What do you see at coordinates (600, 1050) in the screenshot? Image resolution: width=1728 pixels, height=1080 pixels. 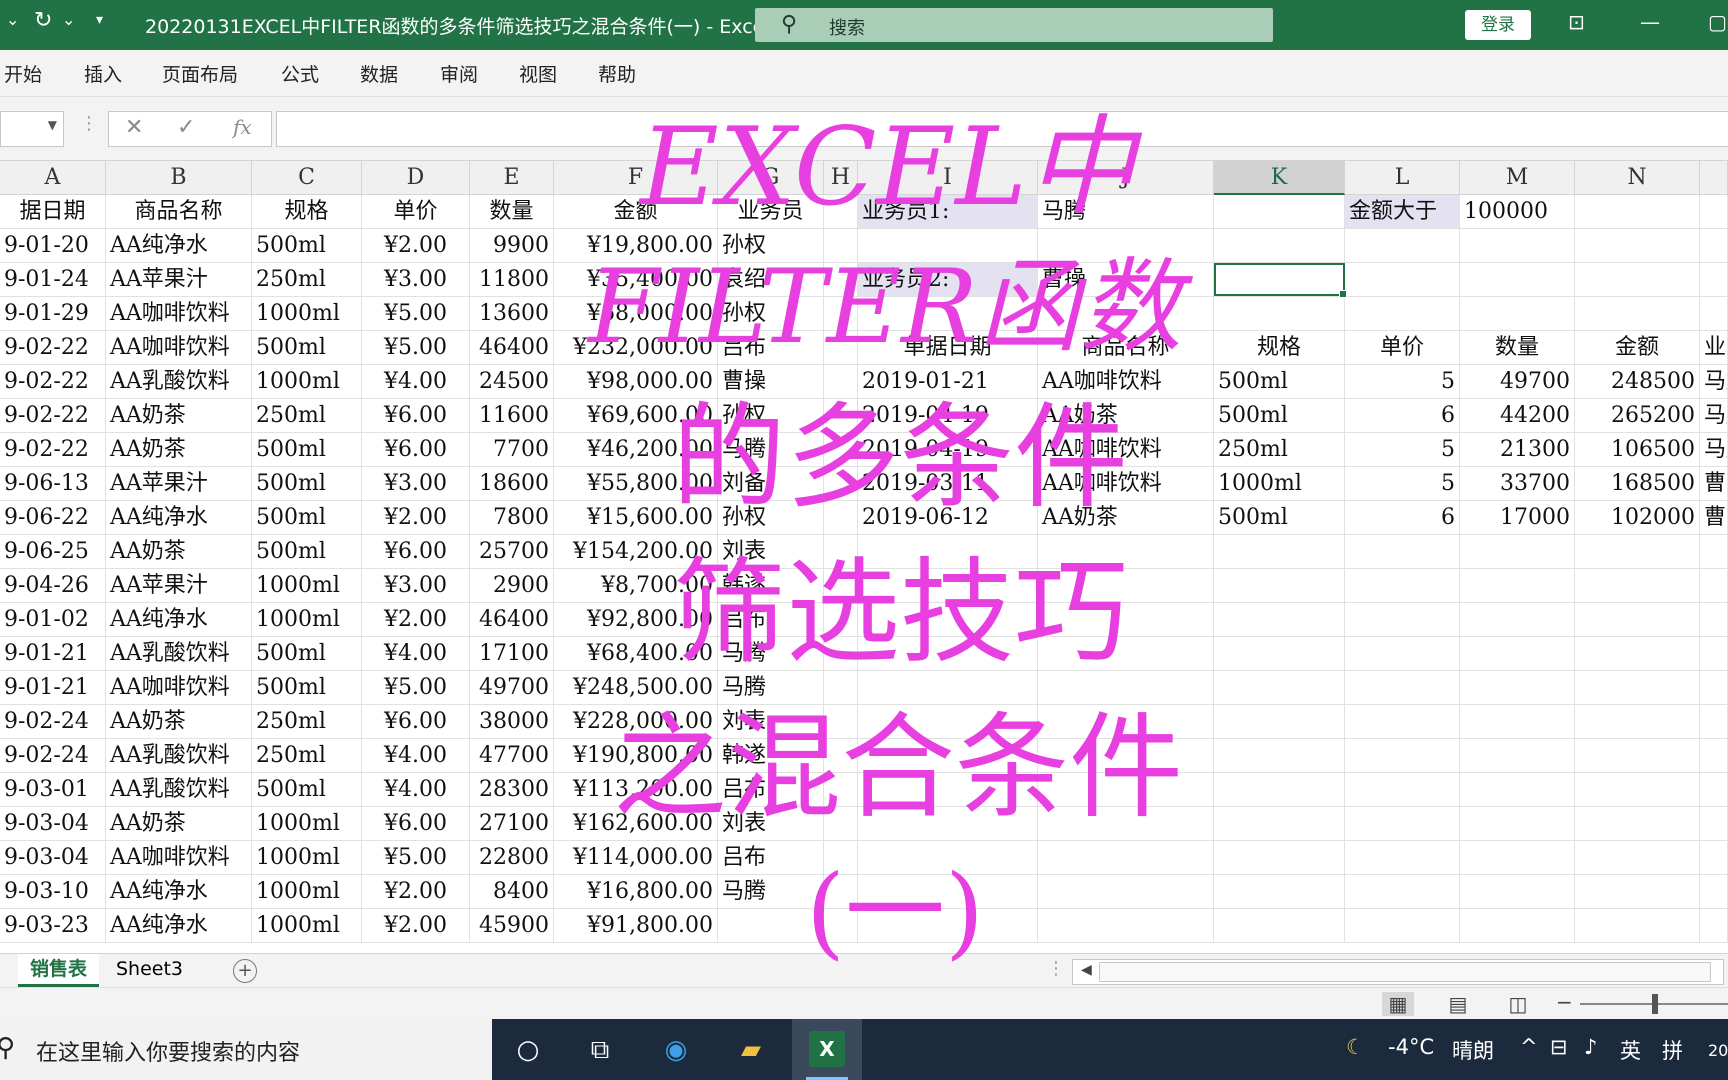 I see `task-view-icon: ⧉` at bounding box center [600, 1050].